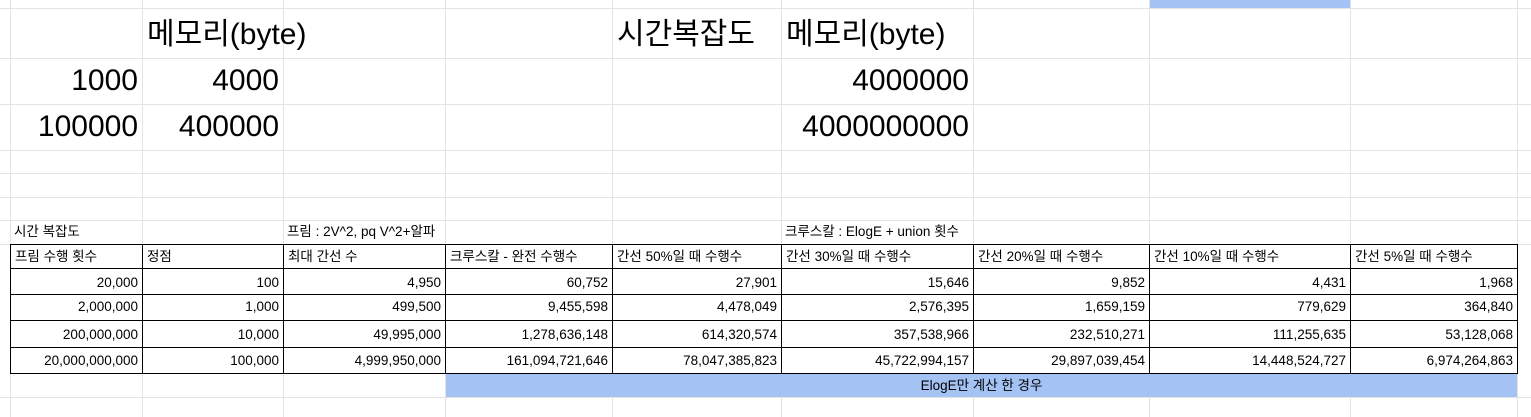  What do you see at coordinates (528, 361) in the screenshot?
I see `table-cell: 161,094,721,646` at bounding box center [528, 361].